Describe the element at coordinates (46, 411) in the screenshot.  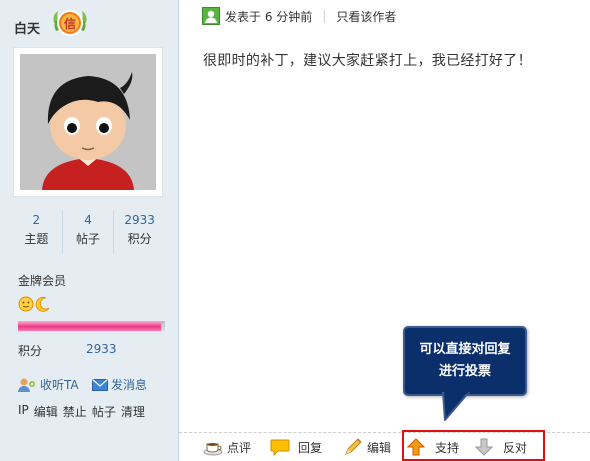
I see `mod-link-edit: 编辑` at that location.